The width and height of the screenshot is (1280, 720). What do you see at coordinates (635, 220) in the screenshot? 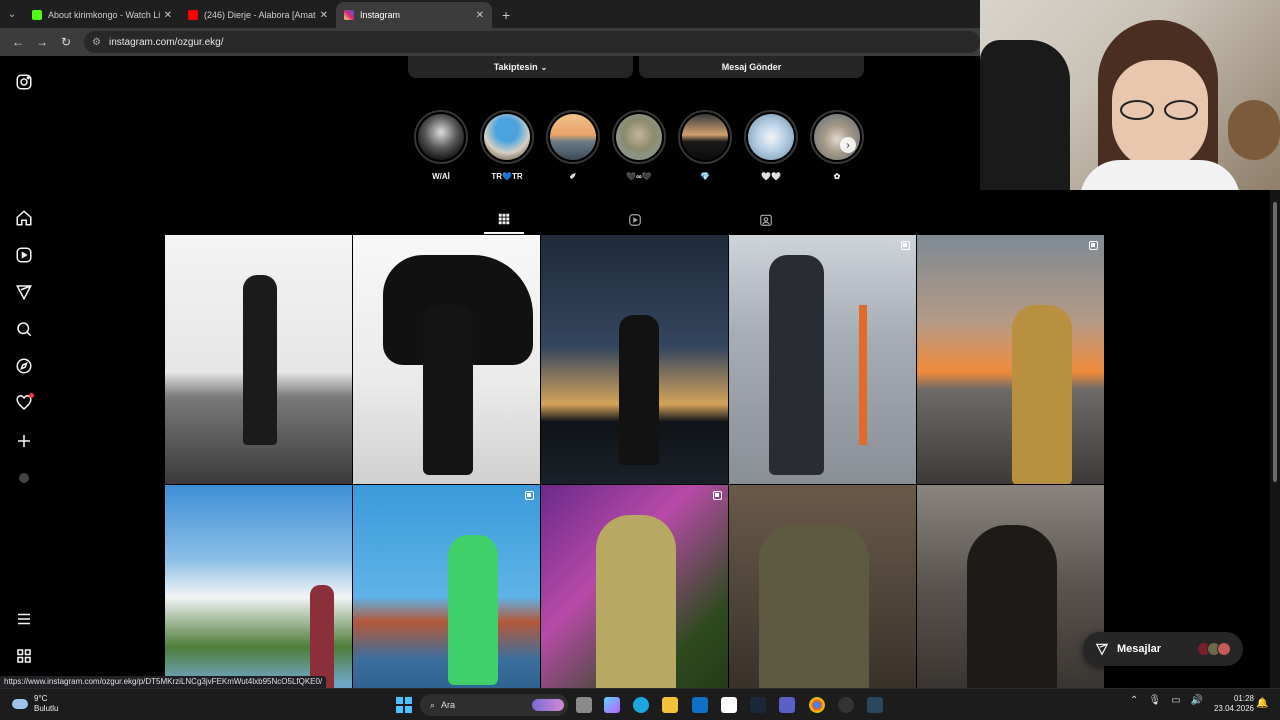
I see `tab-reels` at bounding box center [635, 220].